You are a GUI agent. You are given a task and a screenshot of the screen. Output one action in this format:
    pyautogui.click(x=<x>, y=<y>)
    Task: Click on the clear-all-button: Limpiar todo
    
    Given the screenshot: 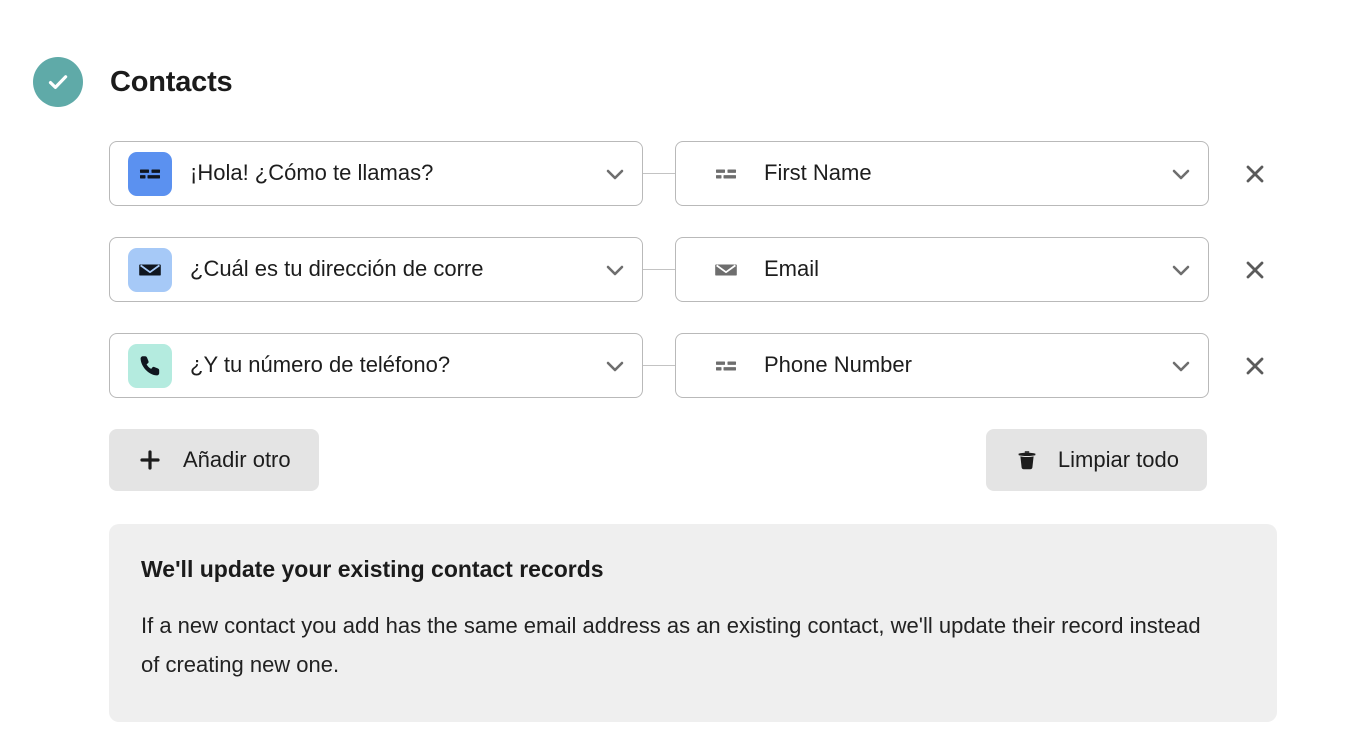 What is the action you would take?
    pyautogui.click(x=1096, y=460)
    